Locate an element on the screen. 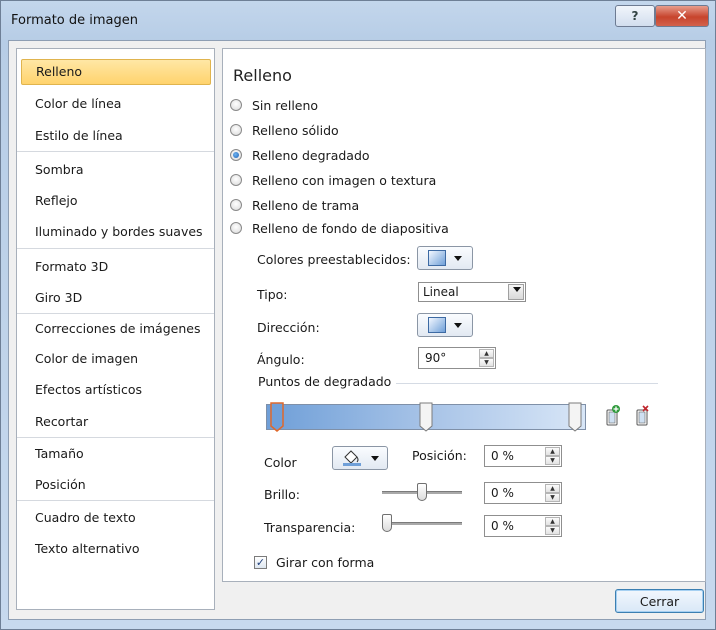 This screenshot has height=630, width=716. sidebar-item-sombra: Sombra is located at coordinates (116, 170).